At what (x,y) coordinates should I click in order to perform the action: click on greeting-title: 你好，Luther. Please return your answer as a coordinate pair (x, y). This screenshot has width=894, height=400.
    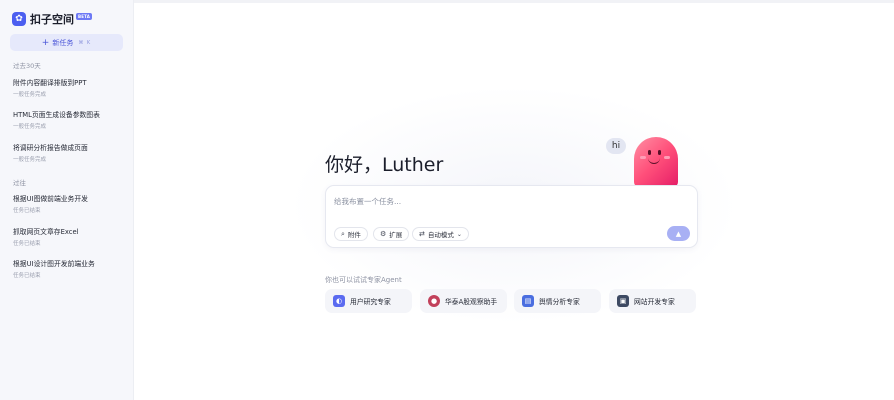
    Looking at the image, I should click on (384, 165).